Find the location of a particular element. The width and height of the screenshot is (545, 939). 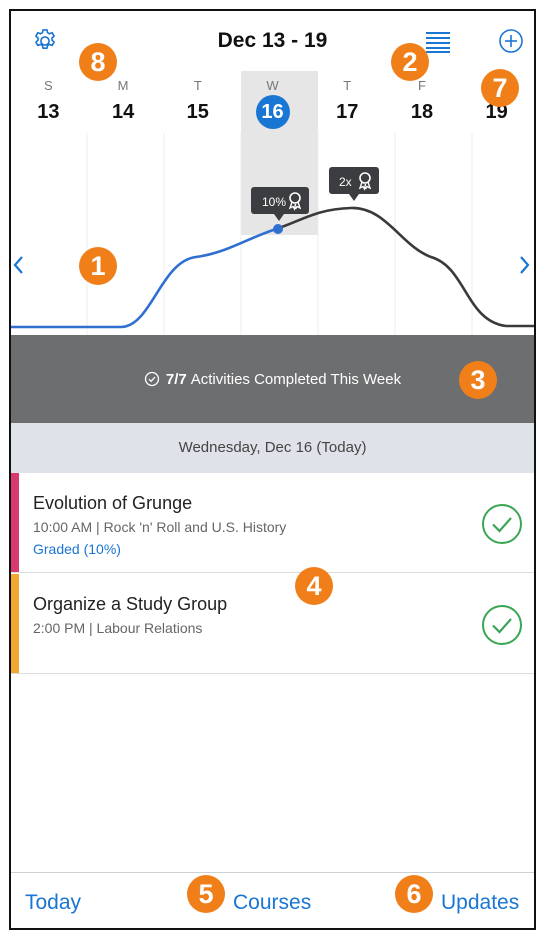

activities-text: Activities Completed This Week is located at coordinates (296, 379).